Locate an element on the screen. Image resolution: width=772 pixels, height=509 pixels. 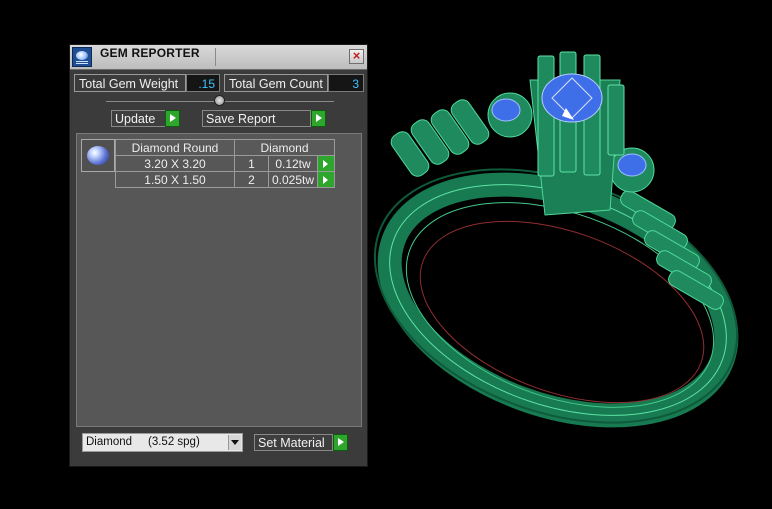
gem-thumbnail is located at coordinates (98, 155).